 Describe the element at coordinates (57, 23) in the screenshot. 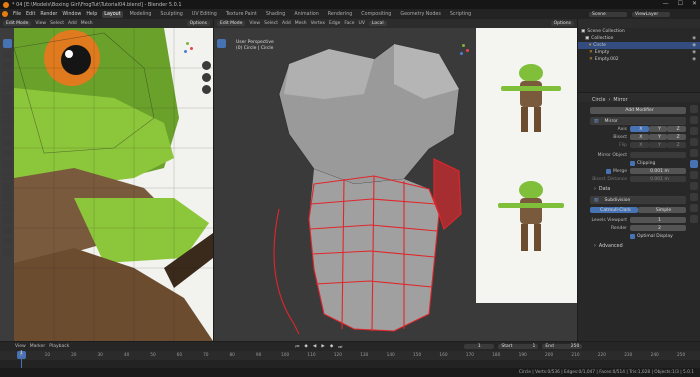

I see `left-menu-select: Select` at that location.